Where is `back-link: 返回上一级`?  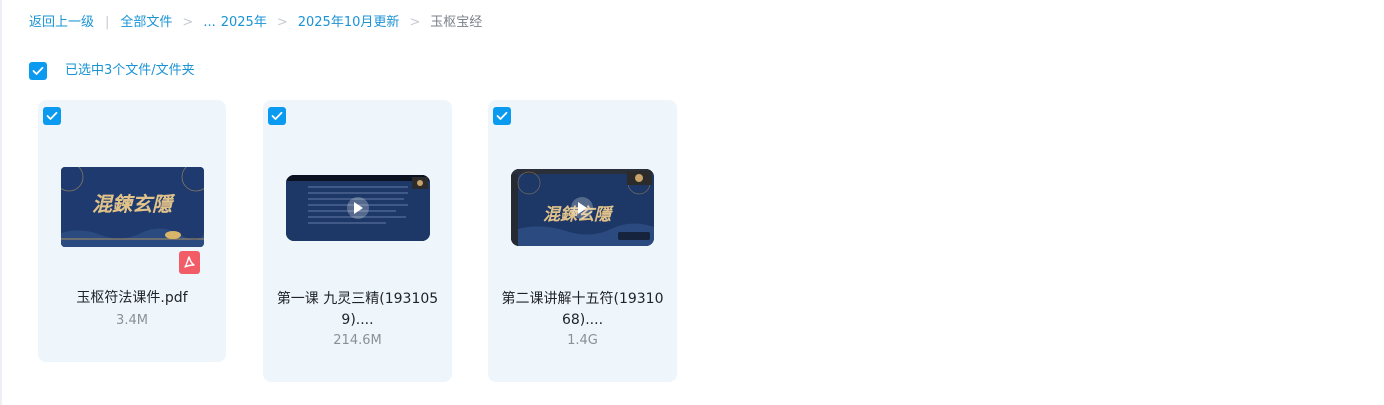
back-link: 返回上一级 is located at coordinates (61, 23).